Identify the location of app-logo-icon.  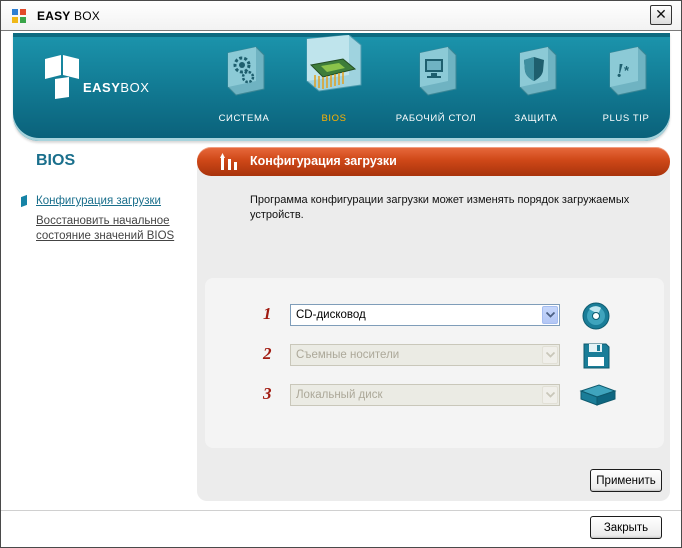
(19, 16).